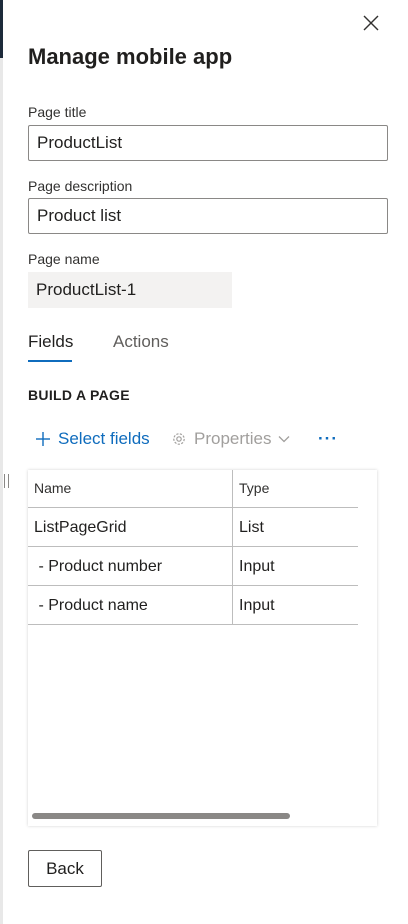  Describe the element at coordinates (130, 290) in the screenshot. I see `page-name-value: ProductList-1` at that location.